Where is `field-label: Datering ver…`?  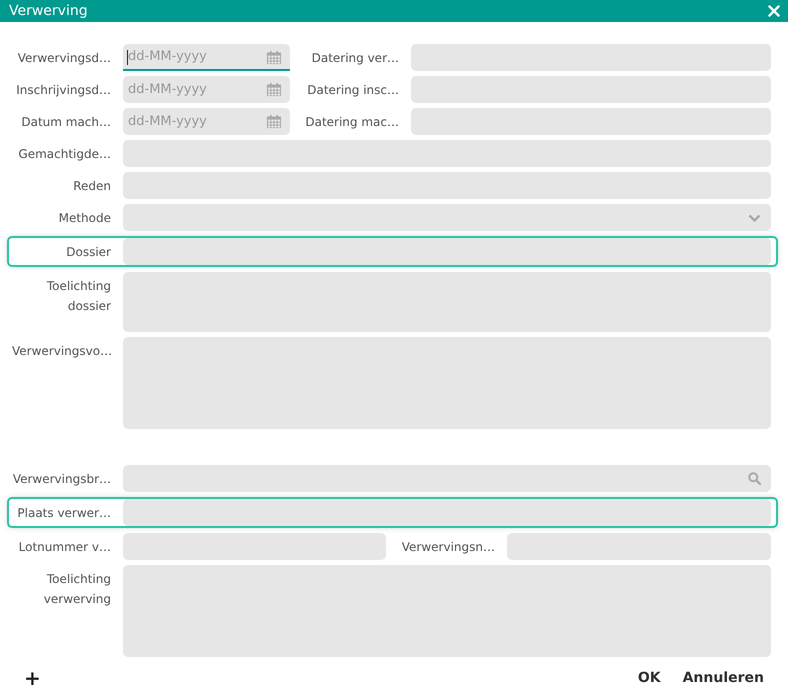 field-label: Datering ver… is located at coordinates (354, 57).